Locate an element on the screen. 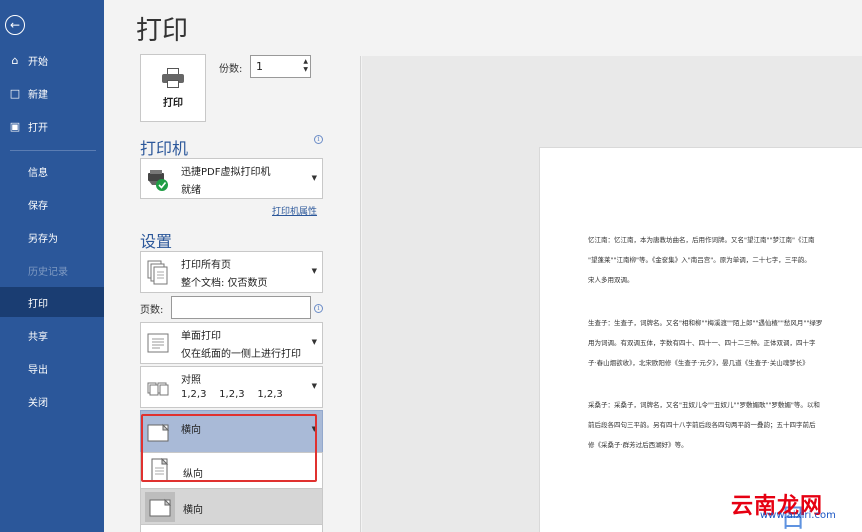 This screenshot has width=862, height=532. single-sided-icon is located at coordinates (158, 343).